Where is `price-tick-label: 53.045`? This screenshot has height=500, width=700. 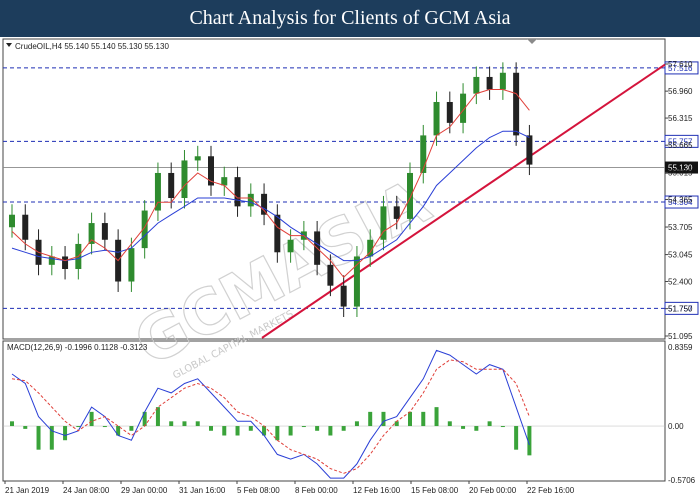
price-tick-label: 53.045 is located at coordinates (680, 255).